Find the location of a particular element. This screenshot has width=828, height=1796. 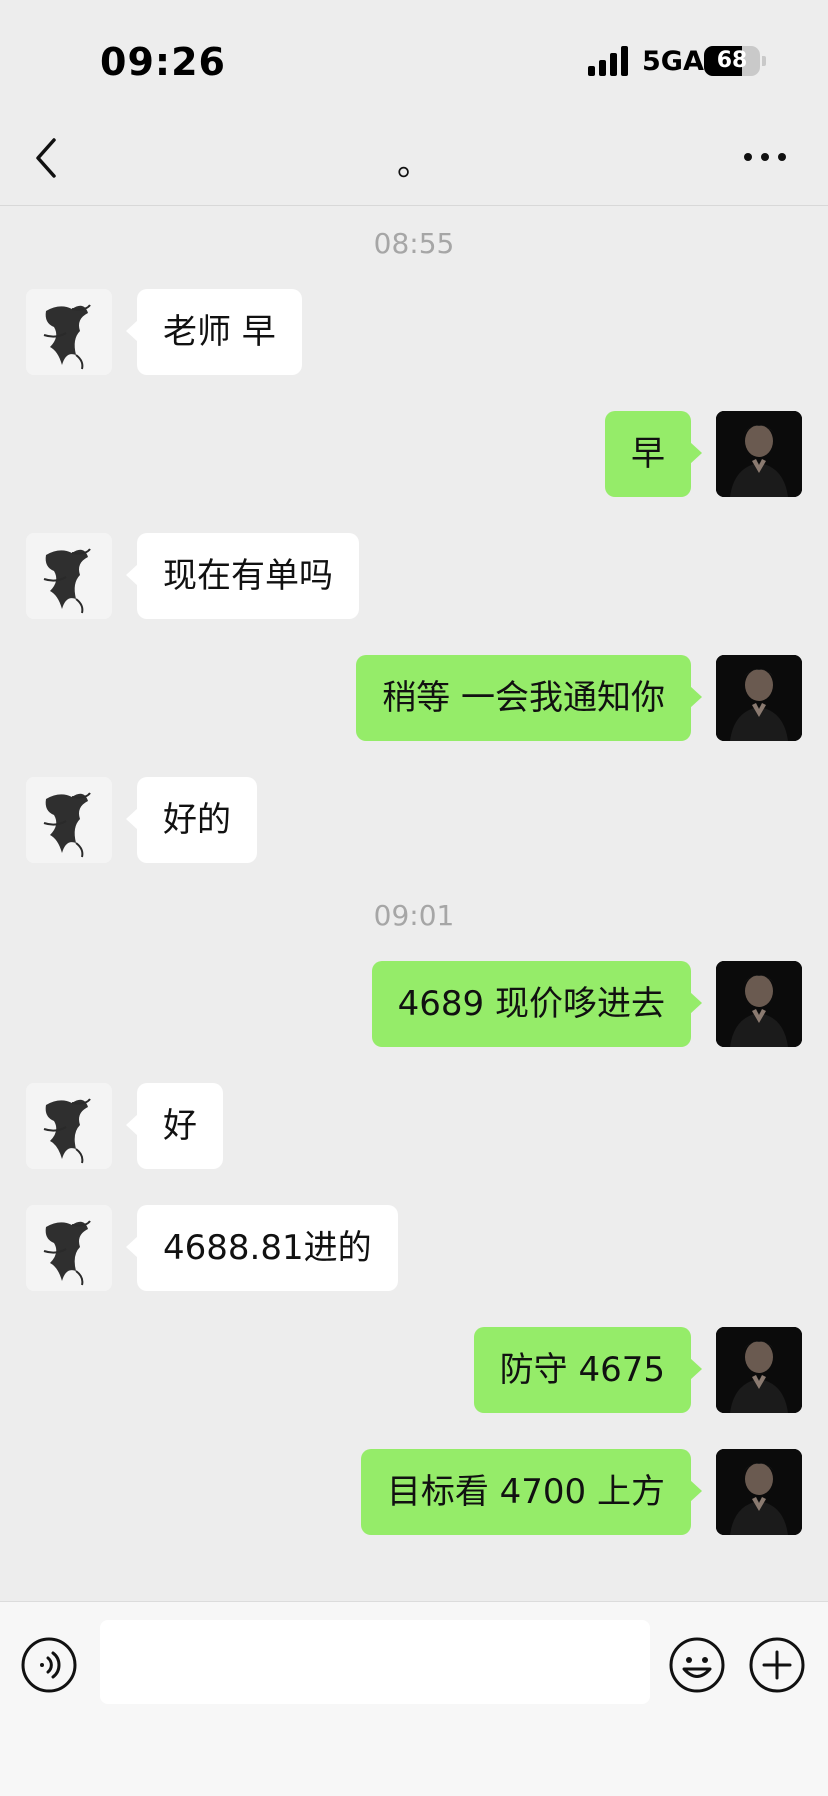

timestamp: 09:01 is located at coordinates (414, 915).